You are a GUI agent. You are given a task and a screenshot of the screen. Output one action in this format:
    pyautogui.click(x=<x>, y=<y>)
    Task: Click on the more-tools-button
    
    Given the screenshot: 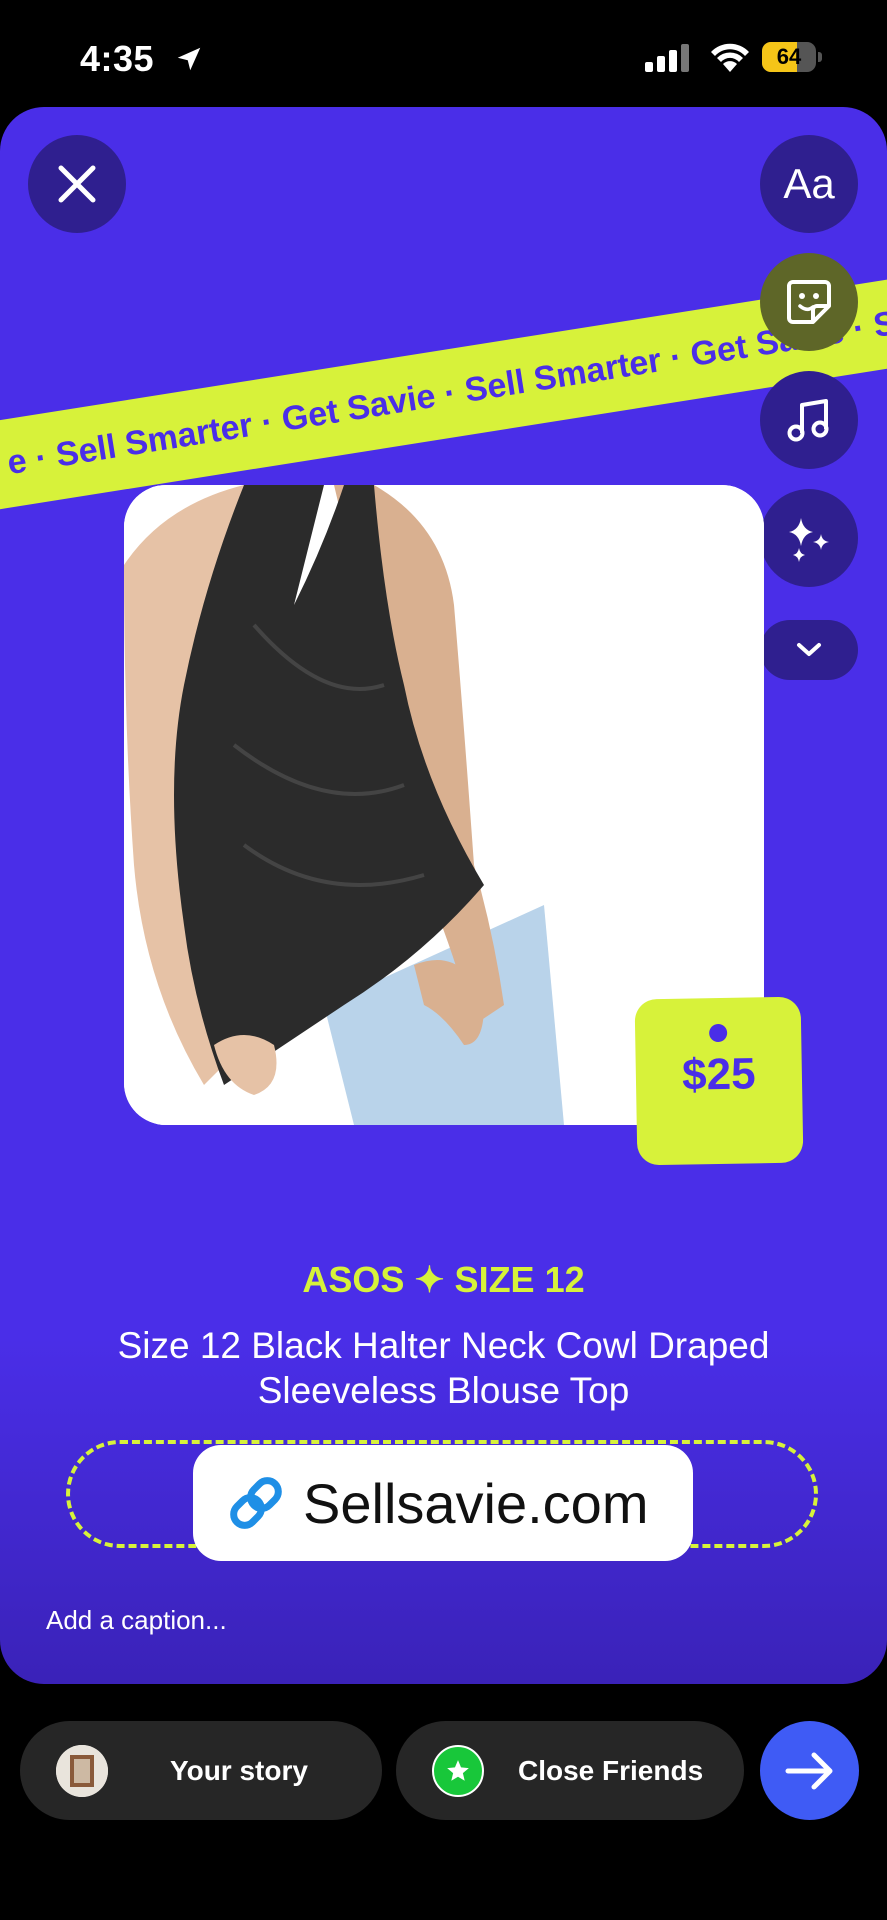 What is the action you would take?
    pyautogui.click(x=809, y=650)
    